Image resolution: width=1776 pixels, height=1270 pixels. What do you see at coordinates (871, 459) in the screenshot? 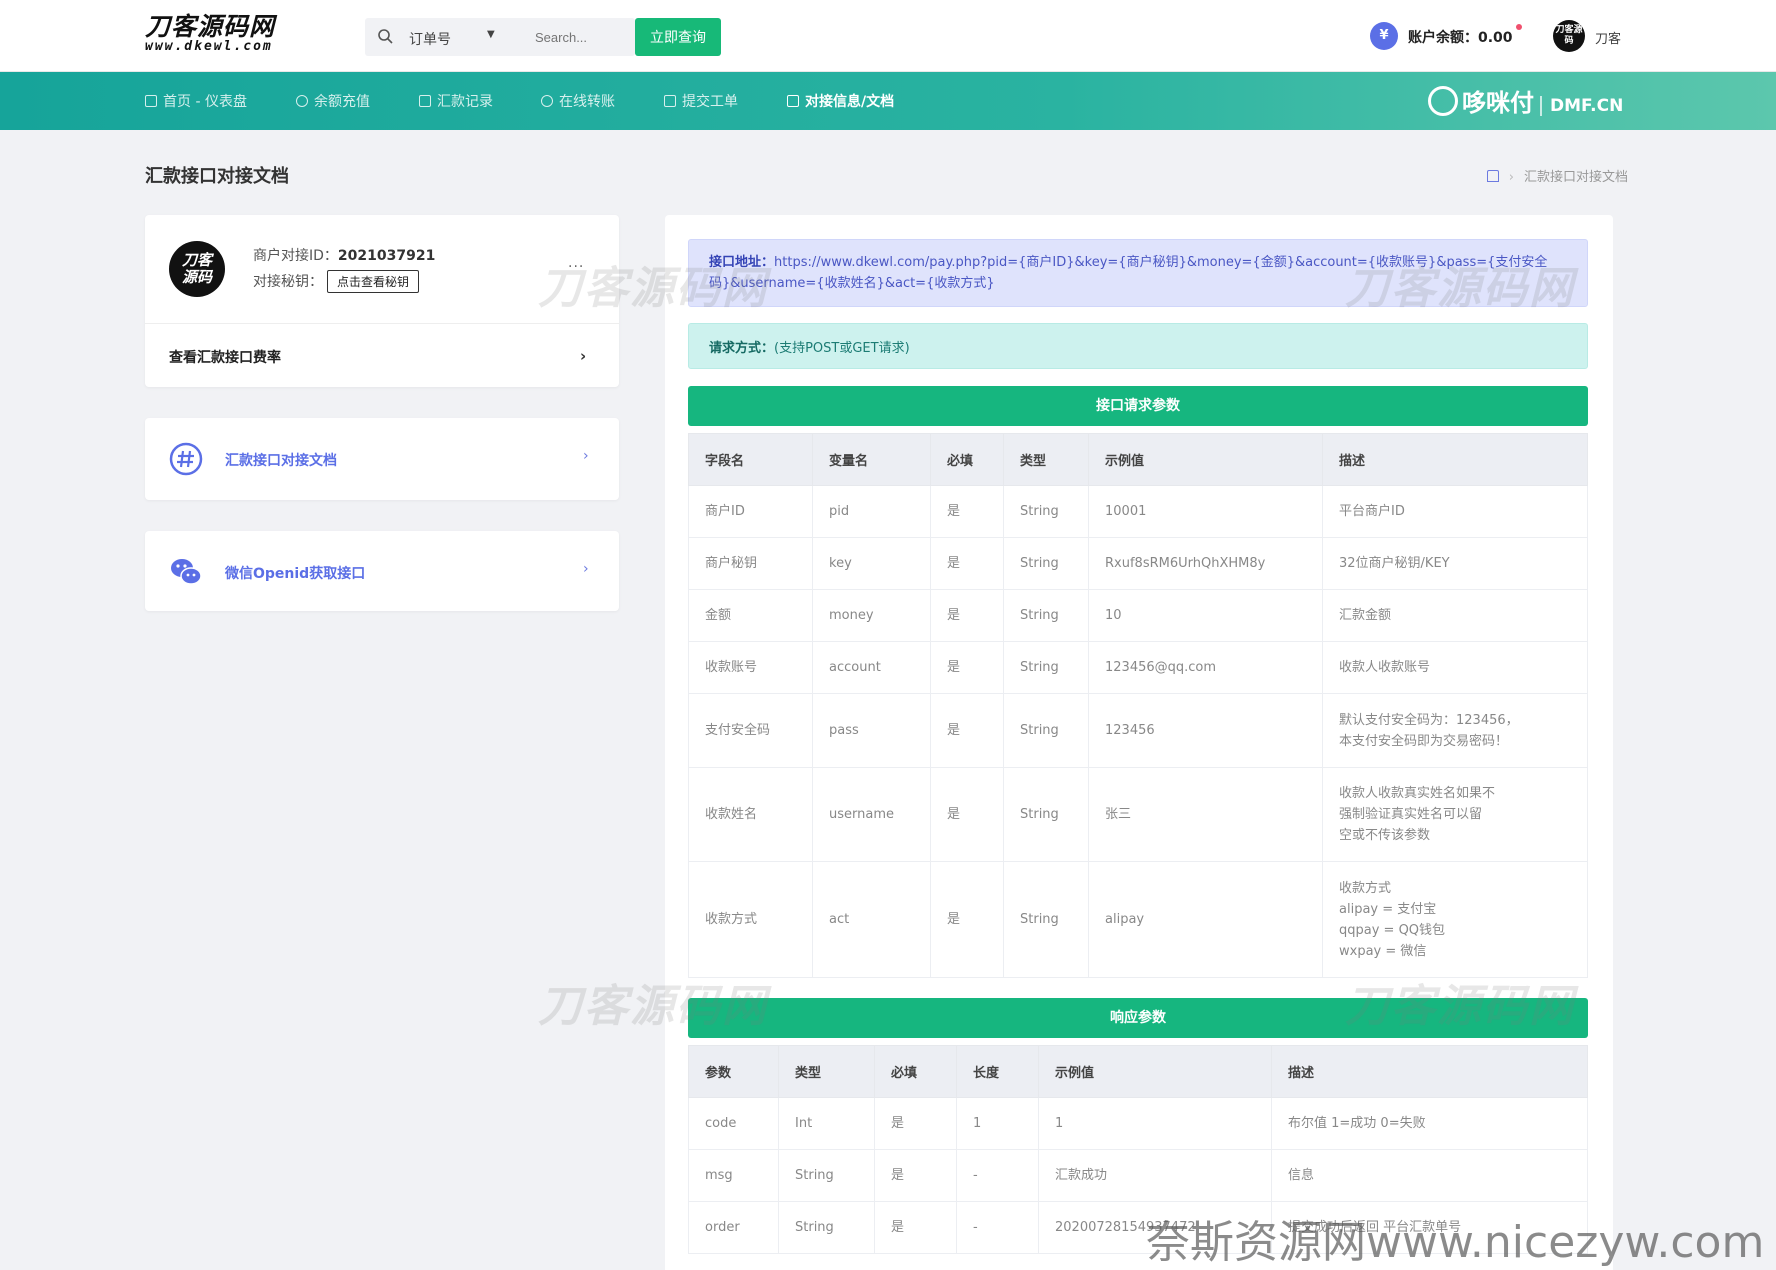
I see `column-header: 变量名` at bounding box center [871, 459].